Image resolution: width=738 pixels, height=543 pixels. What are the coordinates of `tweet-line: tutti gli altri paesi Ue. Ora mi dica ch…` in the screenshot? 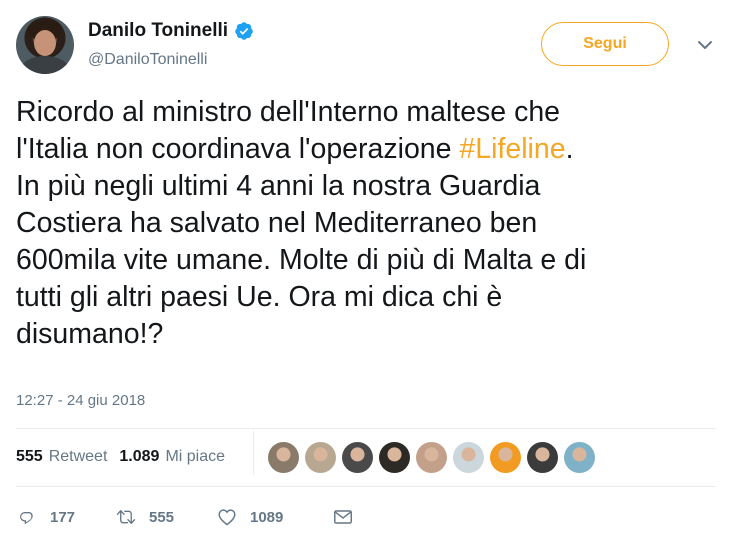 It's located at (259, 297).